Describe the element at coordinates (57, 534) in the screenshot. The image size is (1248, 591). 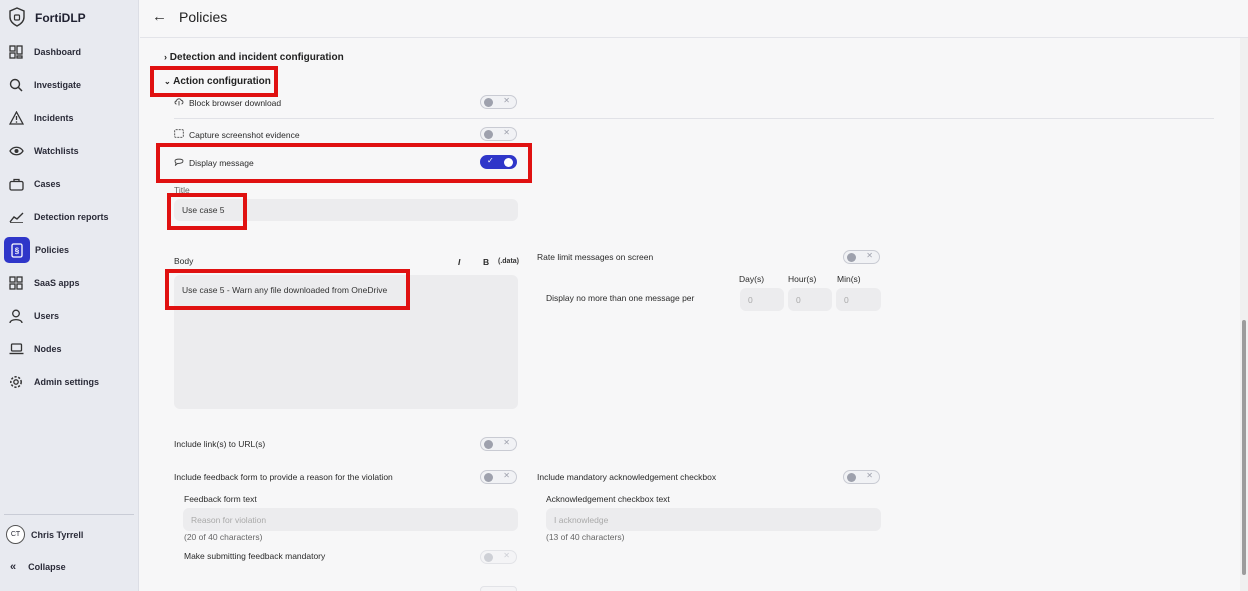
I see `user-name: Chris Tyrrell` at that location.